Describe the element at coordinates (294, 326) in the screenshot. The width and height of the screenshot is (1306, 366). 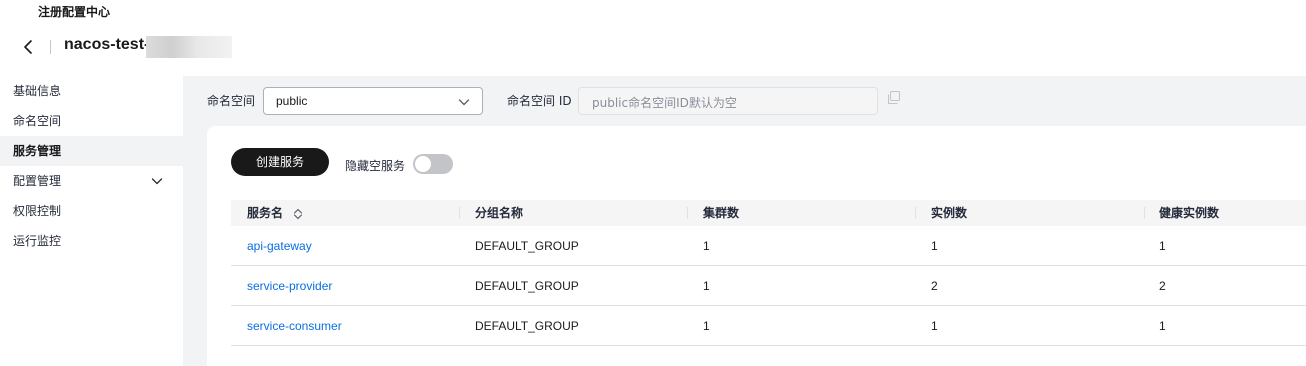
I see `service-name-link: service-consumer` at that location.